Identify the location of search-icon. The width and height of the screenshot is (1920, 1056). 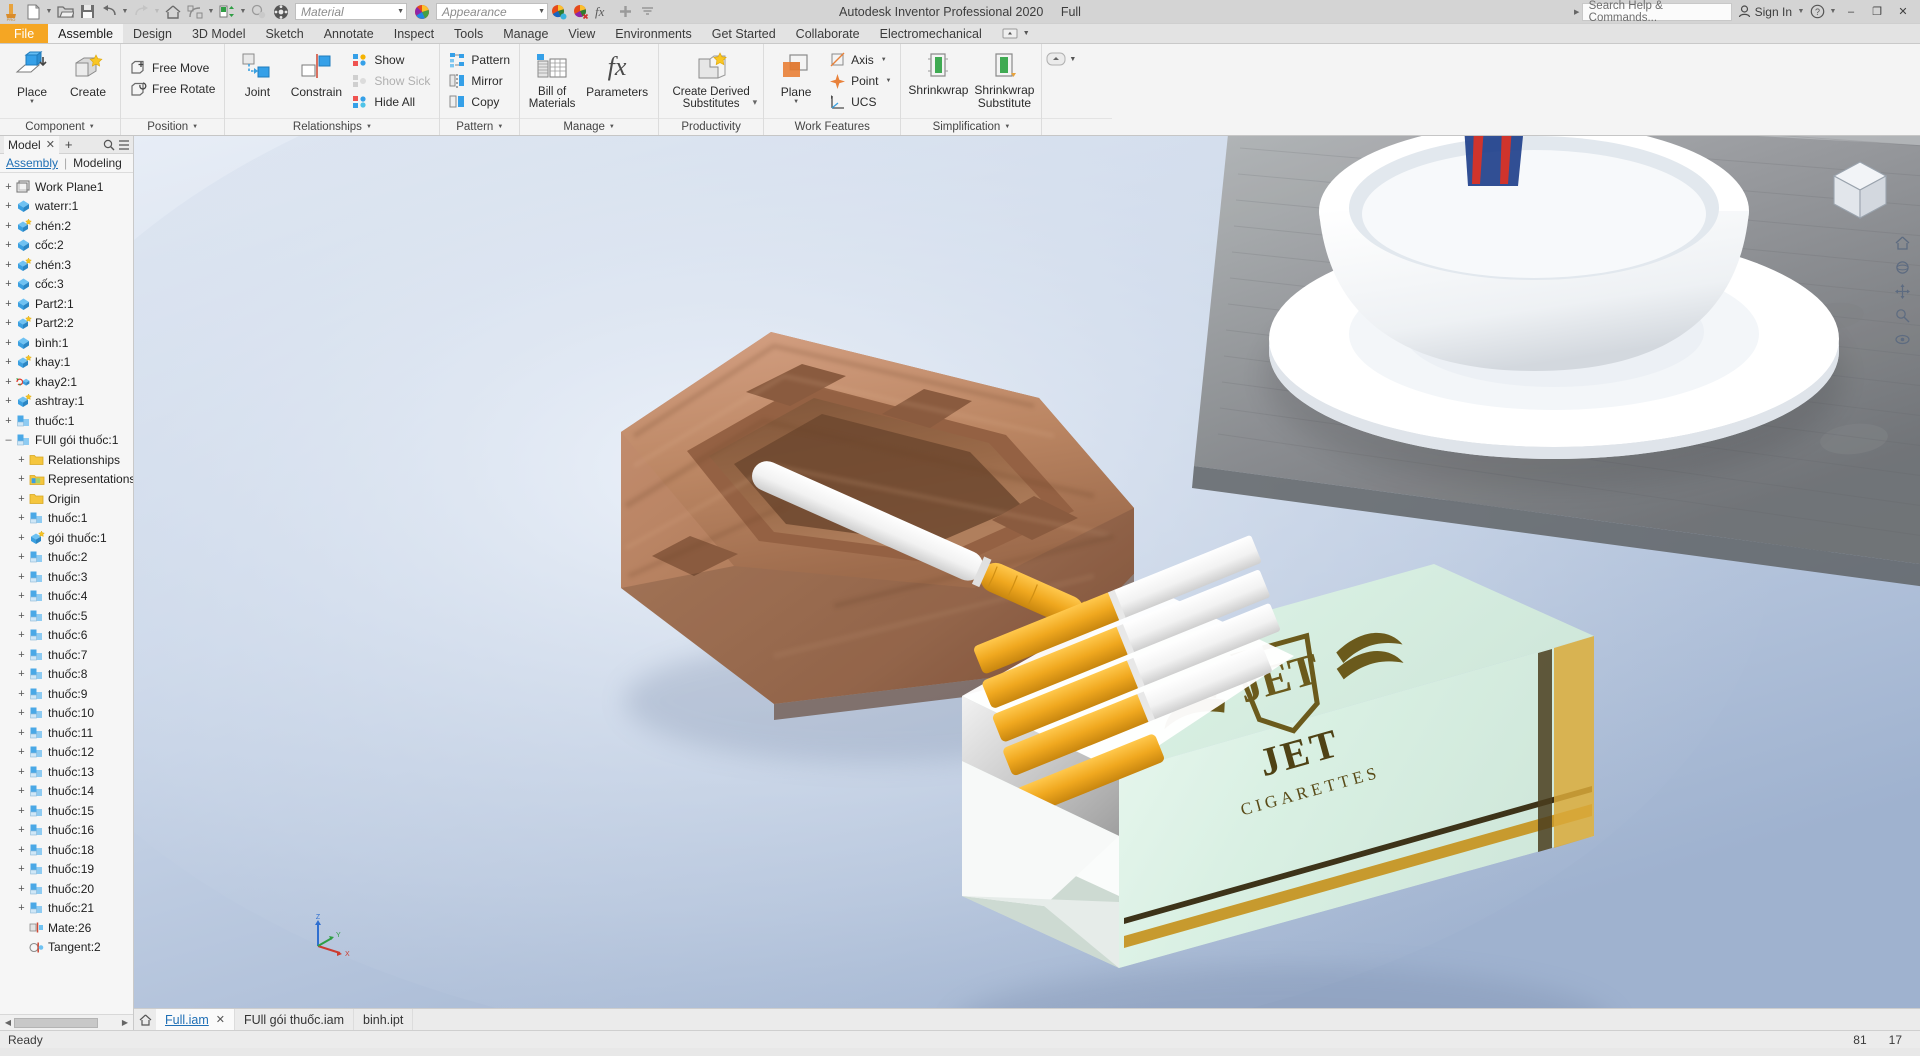
(109, 145).